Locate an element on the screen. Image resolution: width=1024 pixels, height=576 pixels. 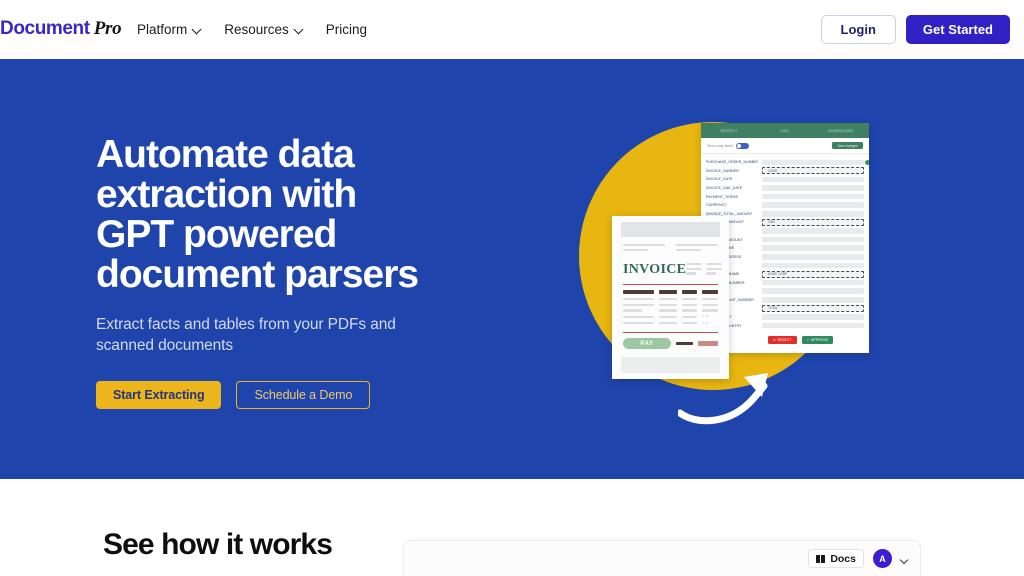
hero-cta-group: Start Extracting Schedule a Demo is located at coordinates (311, 395).